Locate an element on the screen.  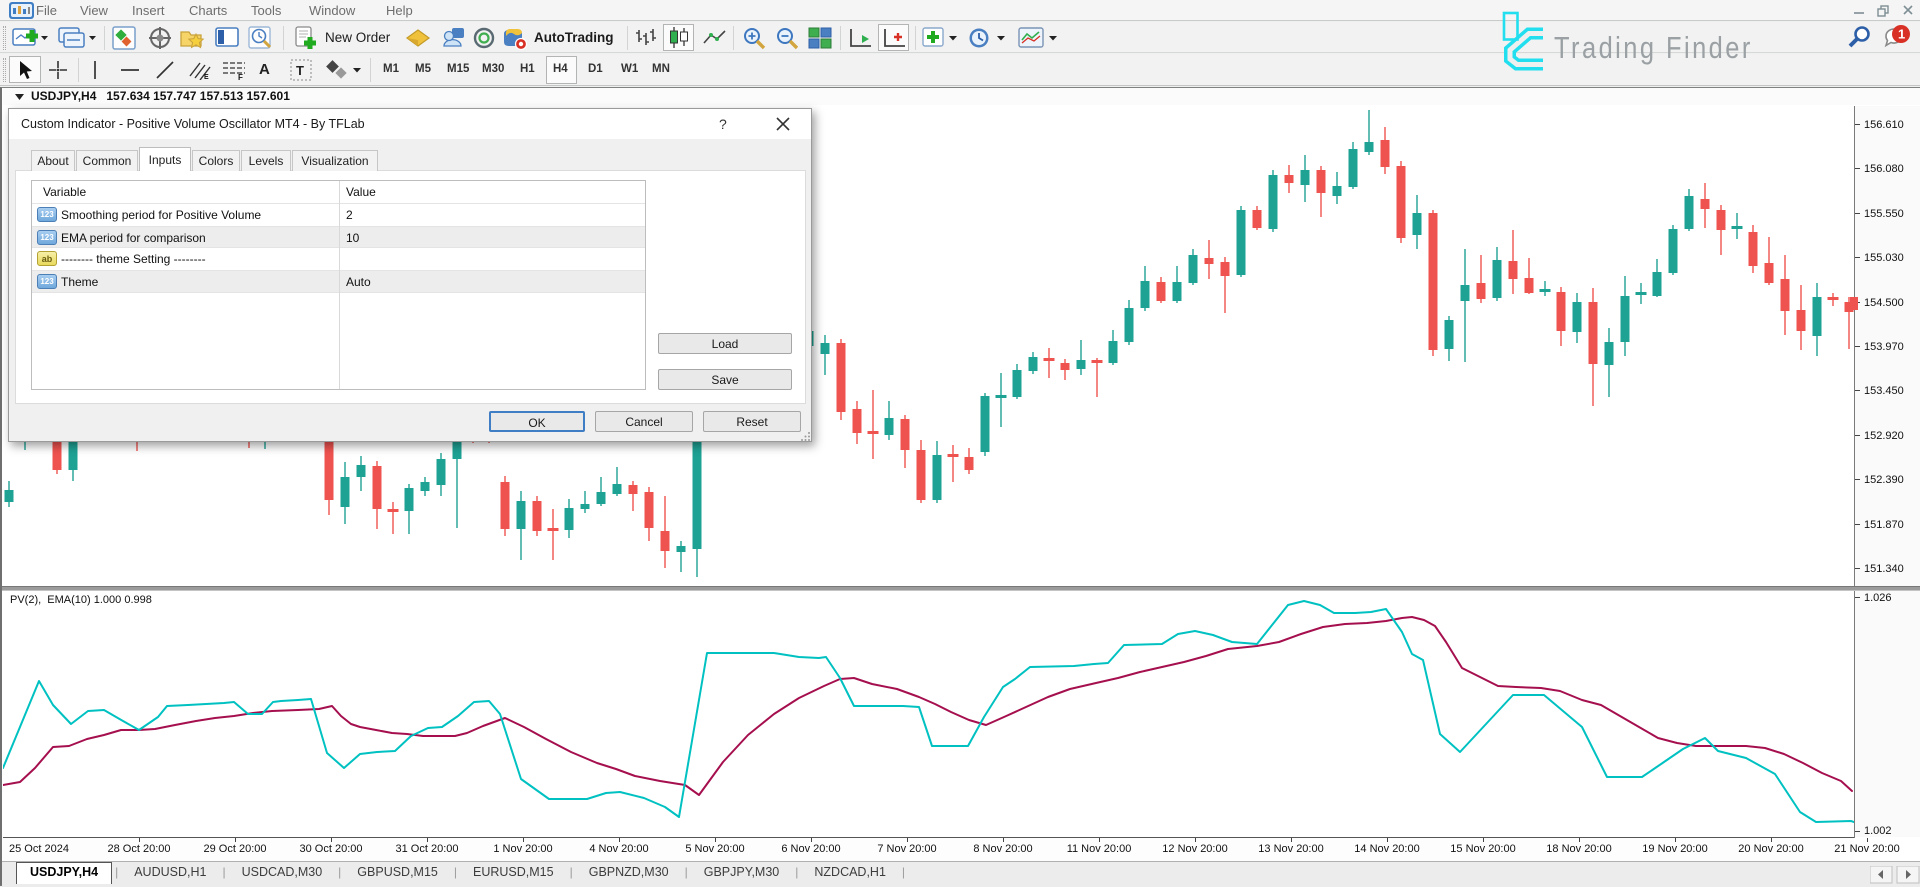
svg-text: T is located at coordinates (300, 70).